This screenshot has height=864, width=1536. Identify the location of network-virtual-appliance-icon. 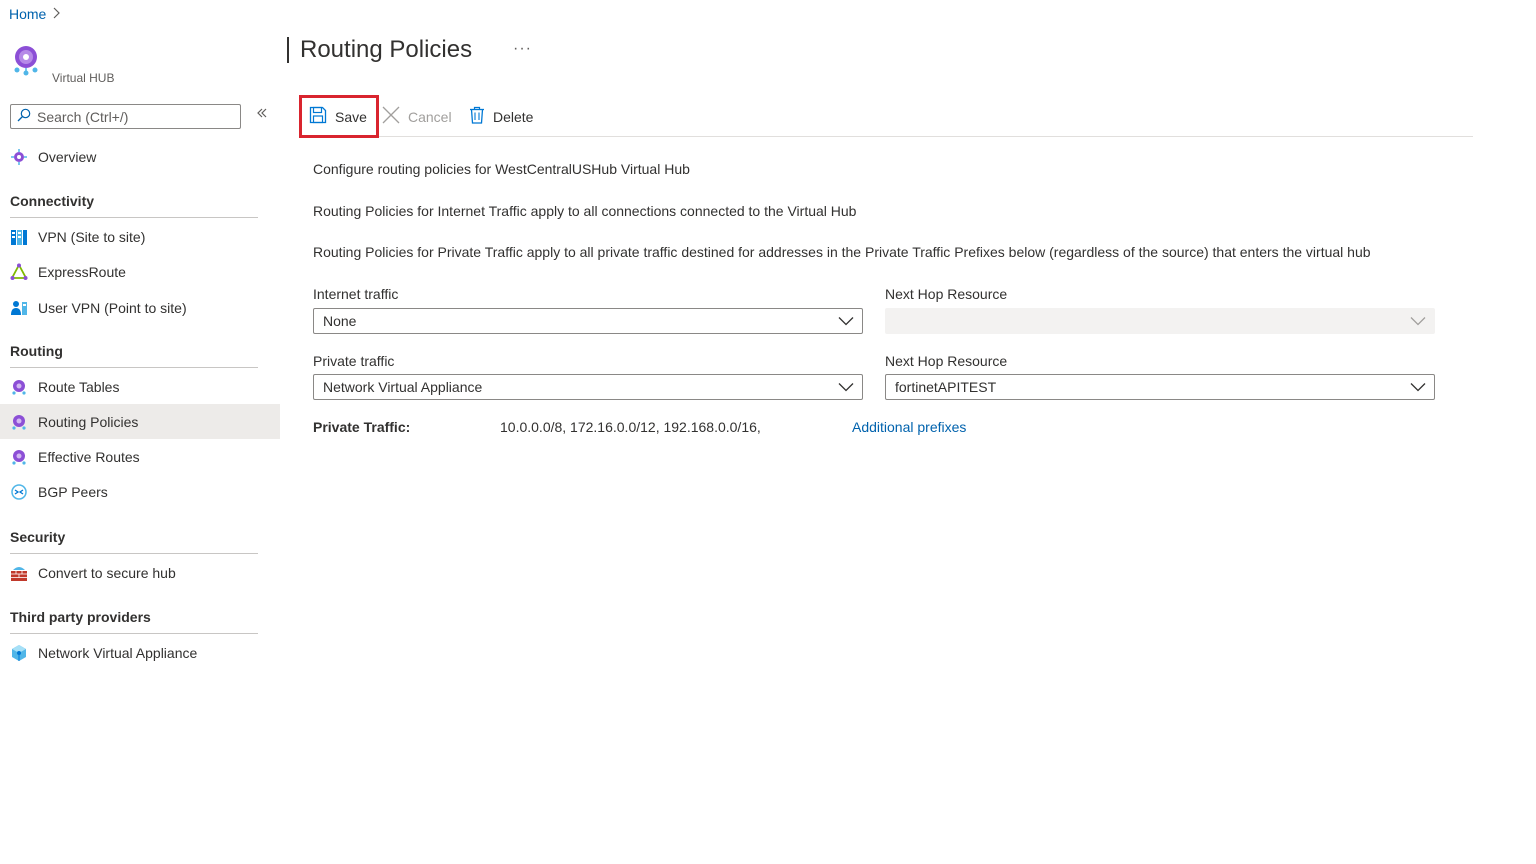
(19, 653).